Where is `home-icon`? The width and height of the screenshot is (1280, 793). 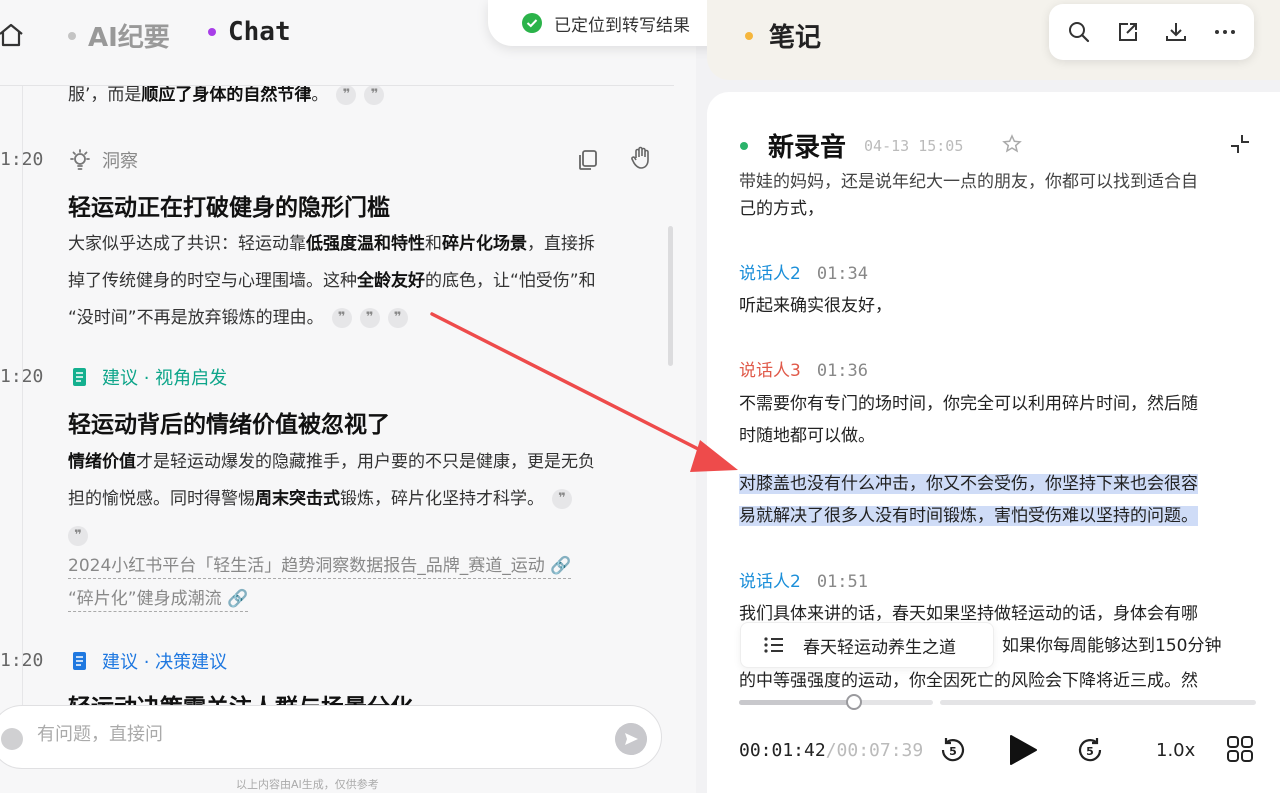 home-icon is located at coordinates (13, 35).